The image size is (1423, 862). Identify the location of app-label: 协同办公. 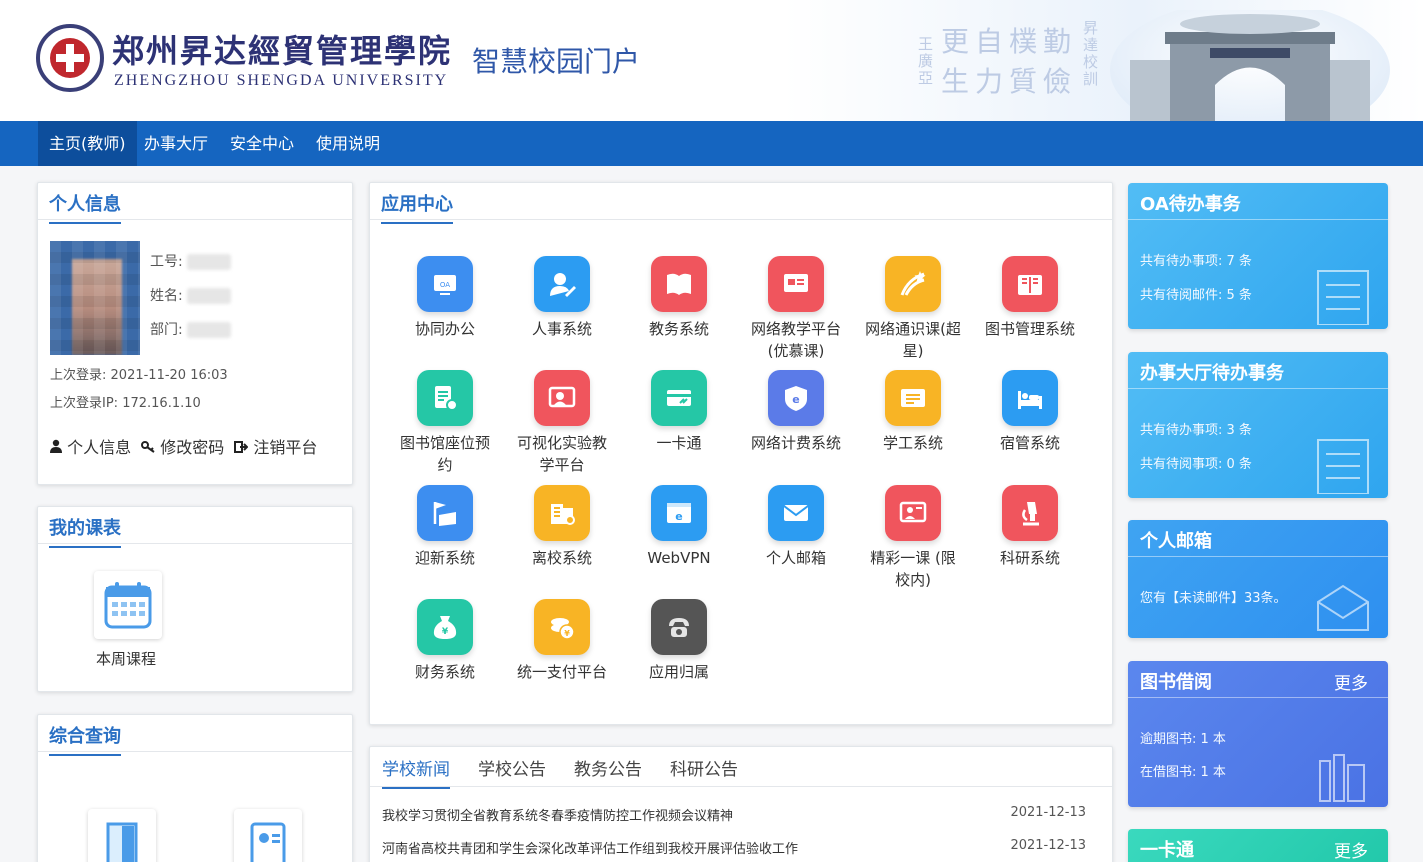
(444, 329).